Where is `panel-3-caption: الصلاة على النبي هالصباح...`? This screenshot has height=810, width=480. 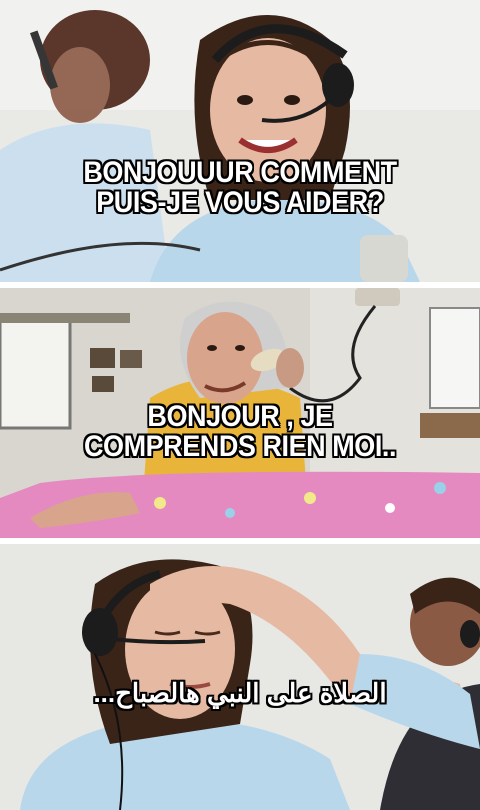 panel-3-caption: الصلاة على النبي هالصباح... is located at coordinates (240, 693).